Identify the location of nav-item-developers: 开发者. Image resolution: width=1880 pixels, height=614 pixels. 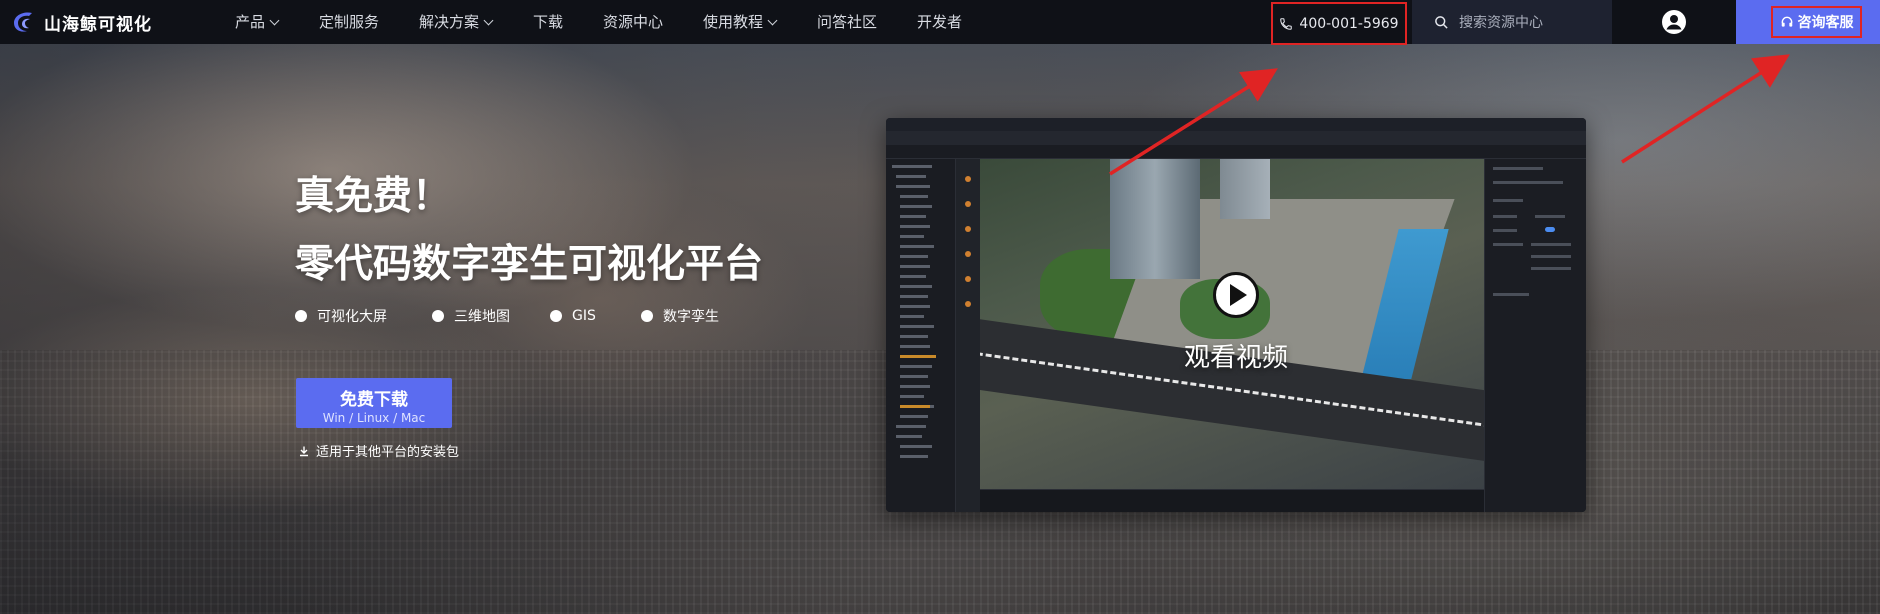
(939, 22).